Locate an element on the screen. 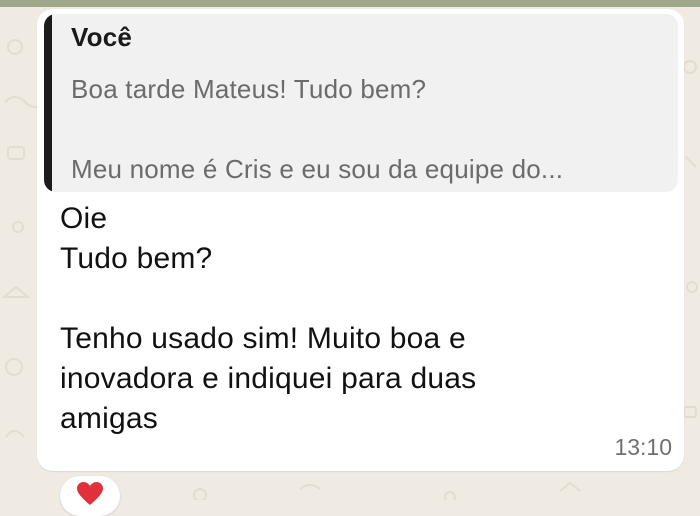 This screenshot has height=516, width=700. top-edge-strip is located at coordinates (350, 3).